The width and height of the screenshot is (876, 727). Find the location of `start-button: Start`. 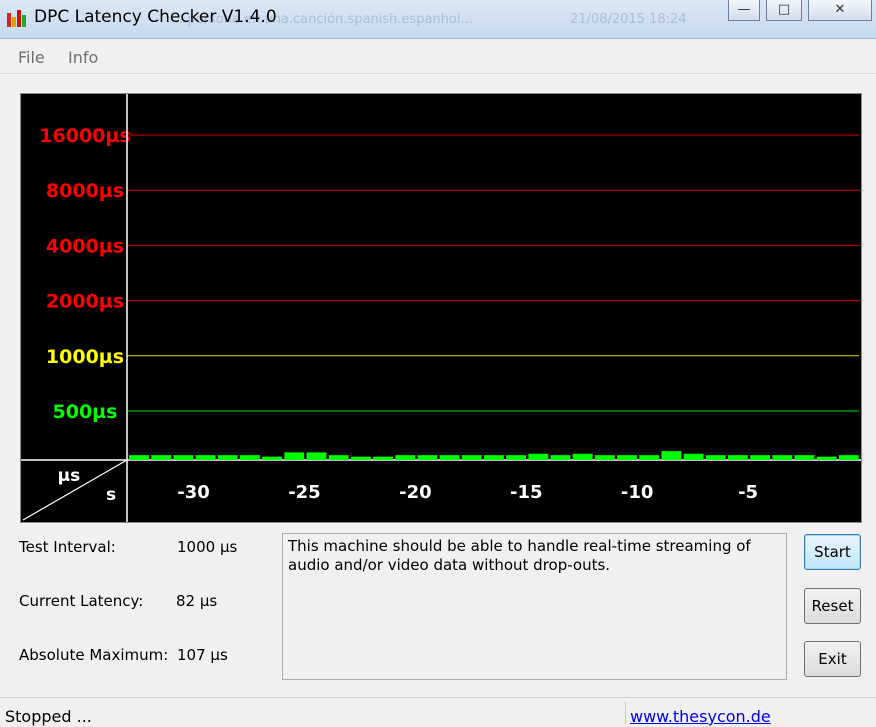

start-button: Start is located at coordinates (832, 552).